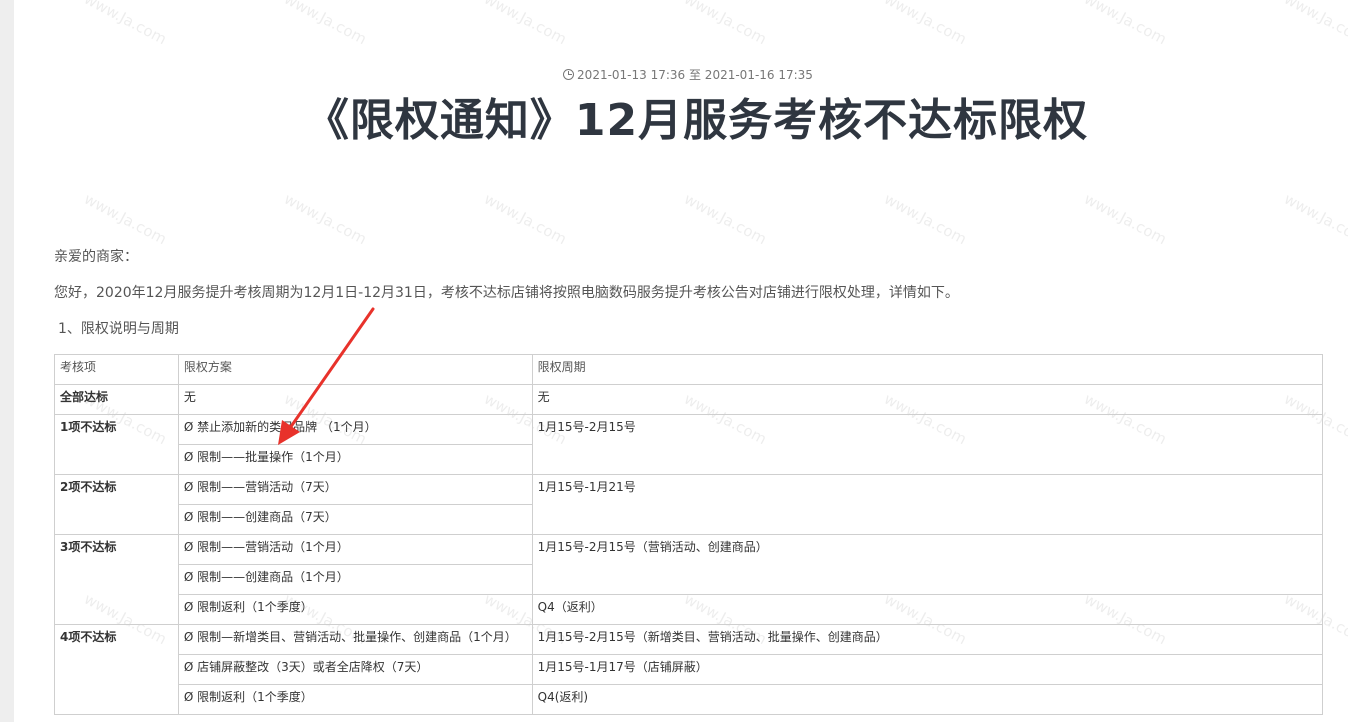 This screenshot has height=722, width=1348. What do you see at coordinates (927, 369) in the screenshot?
I see `header-restriction-period: 限权周期` at bounding box center [927, 369].